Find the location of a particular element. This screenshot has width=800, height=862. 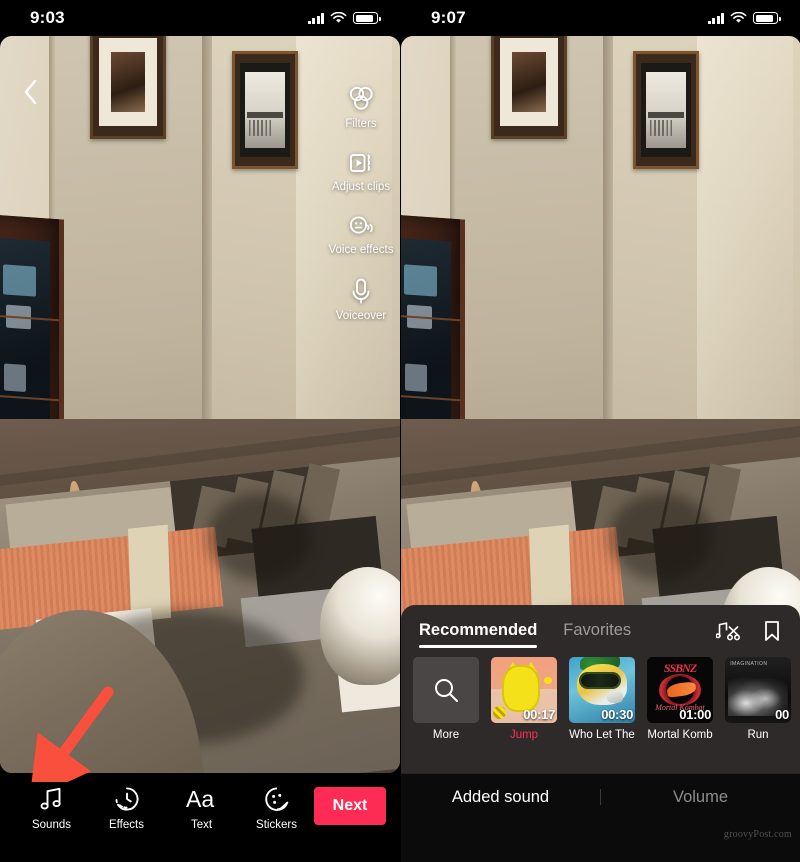

adjust-clips-icon is located at coordinates (360, 163).